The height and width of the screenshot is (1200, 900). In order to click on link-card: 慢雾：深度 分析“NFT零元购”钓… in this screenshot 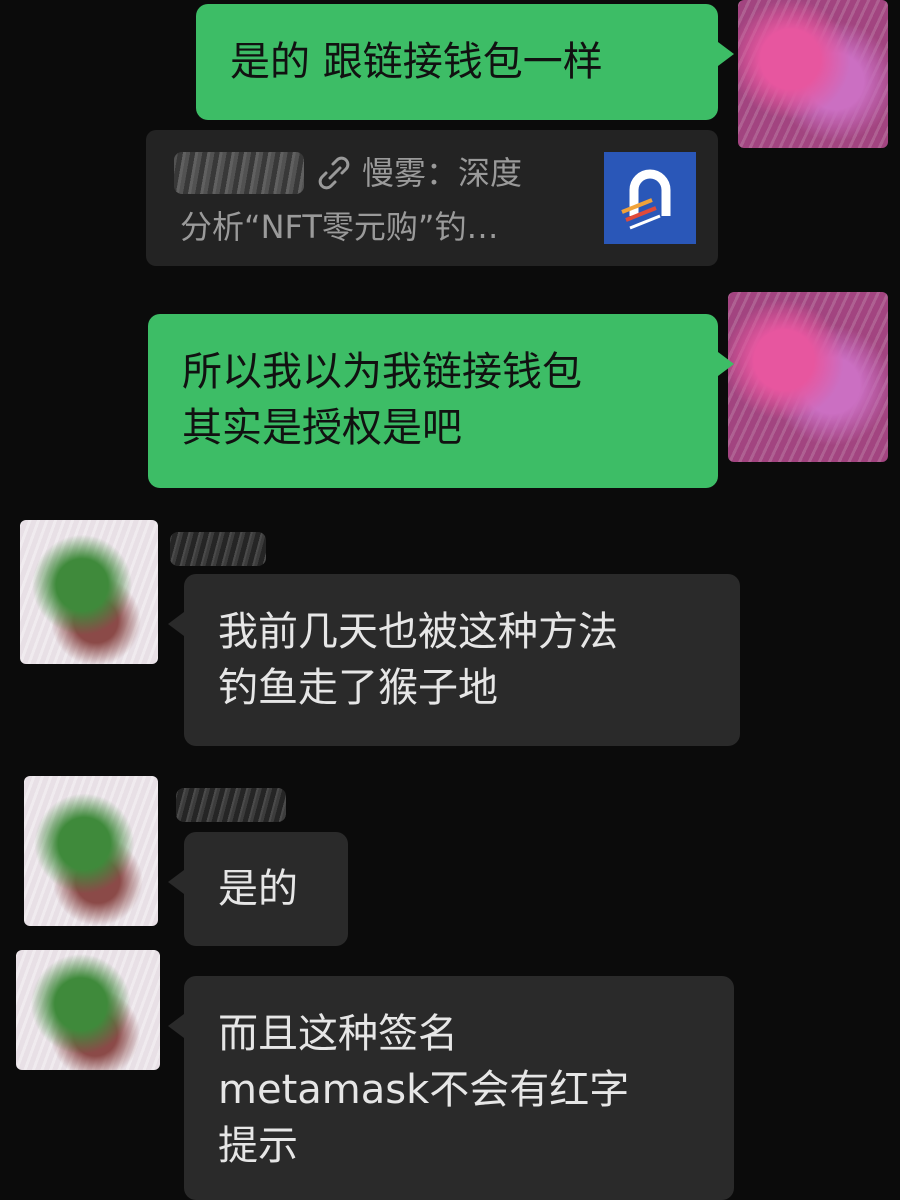, I will do `click(432, 198)`.